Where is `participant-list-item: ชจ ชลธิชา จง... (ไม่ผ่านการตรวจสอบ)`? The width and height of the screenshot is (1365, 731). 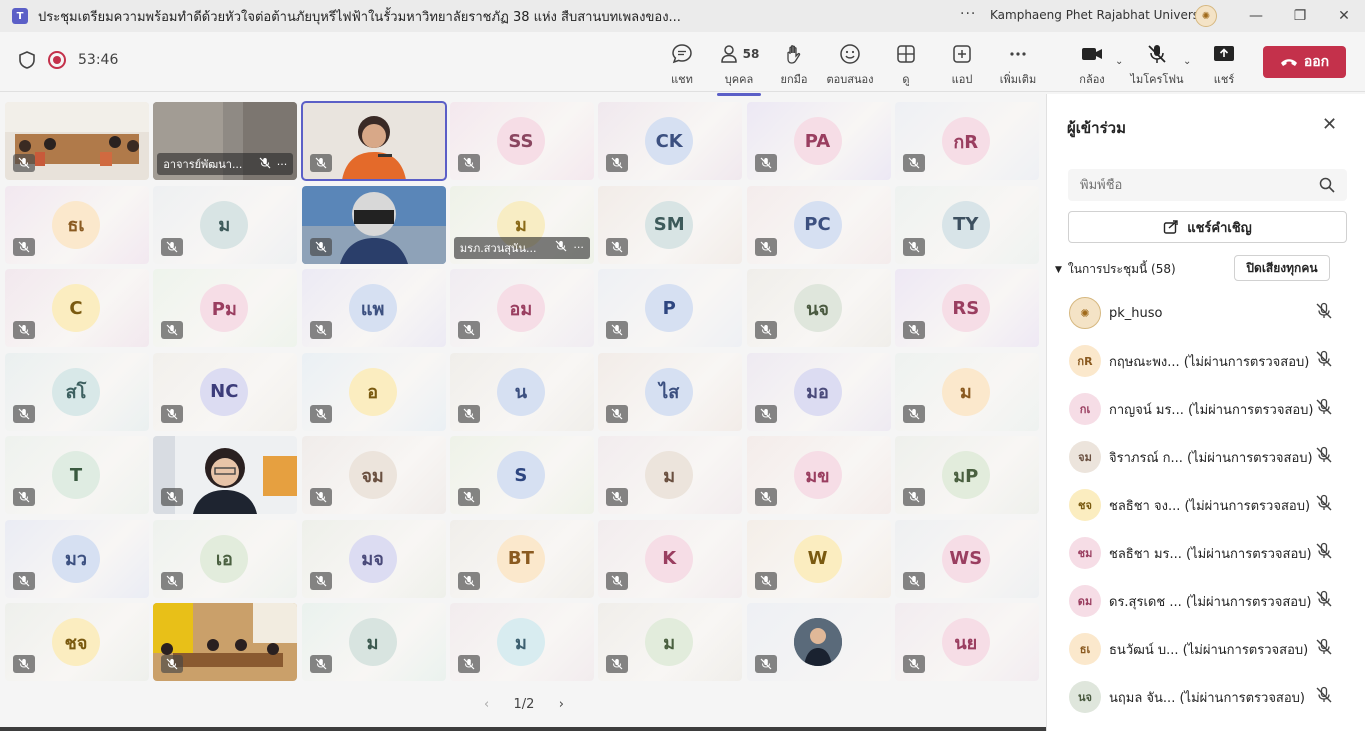 participant-list-item: ชจ ชลธิชา จง... (ไม่ผ่านการตรวจสอบ) is located at coordinates (1206, 505).